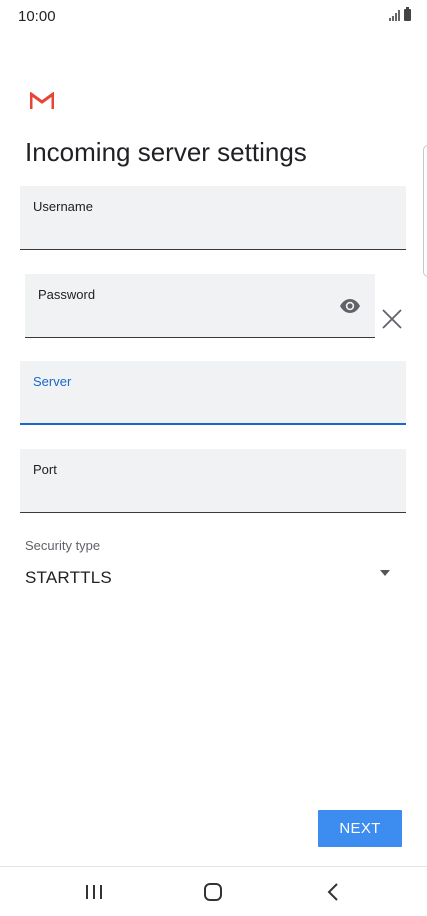  Describe the element at coordinates (213, 393) in the screenshot. I see `server-field: Server` at that location.